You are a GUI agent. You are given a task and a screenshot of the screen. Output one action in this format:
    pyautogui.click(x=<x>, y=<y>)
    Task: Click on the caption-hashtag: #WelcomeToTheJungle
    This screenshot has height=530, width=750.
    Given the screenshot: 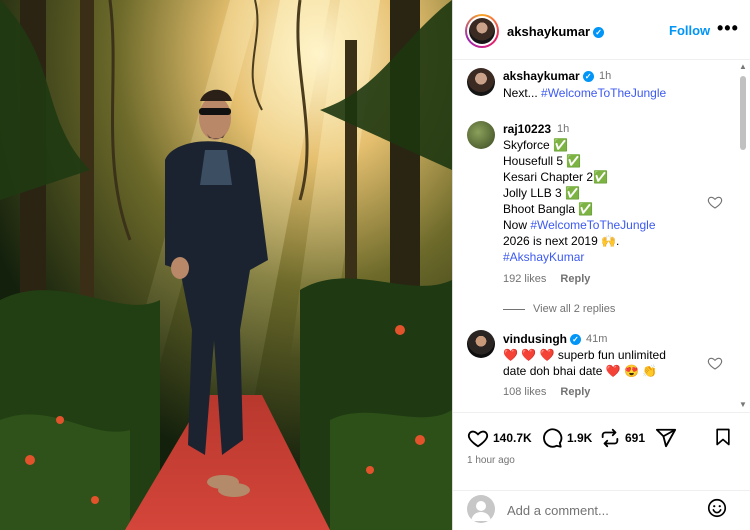 What is the action you would take?
    pyautogui.click(x=603, y=93)
    